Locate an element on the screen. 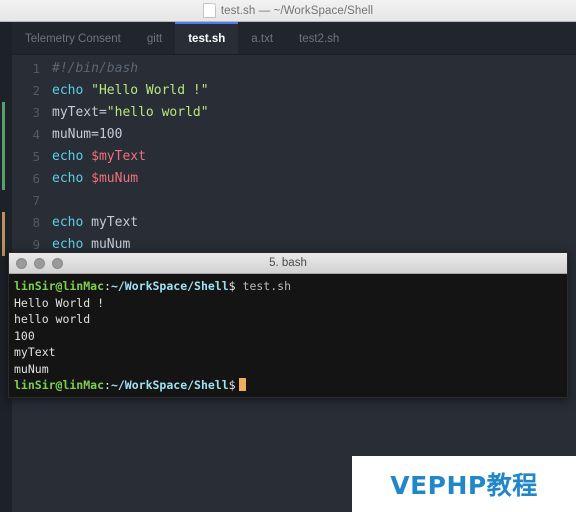  code-line: 2 echo "Hello World !" is located at coordinates (294, 91).